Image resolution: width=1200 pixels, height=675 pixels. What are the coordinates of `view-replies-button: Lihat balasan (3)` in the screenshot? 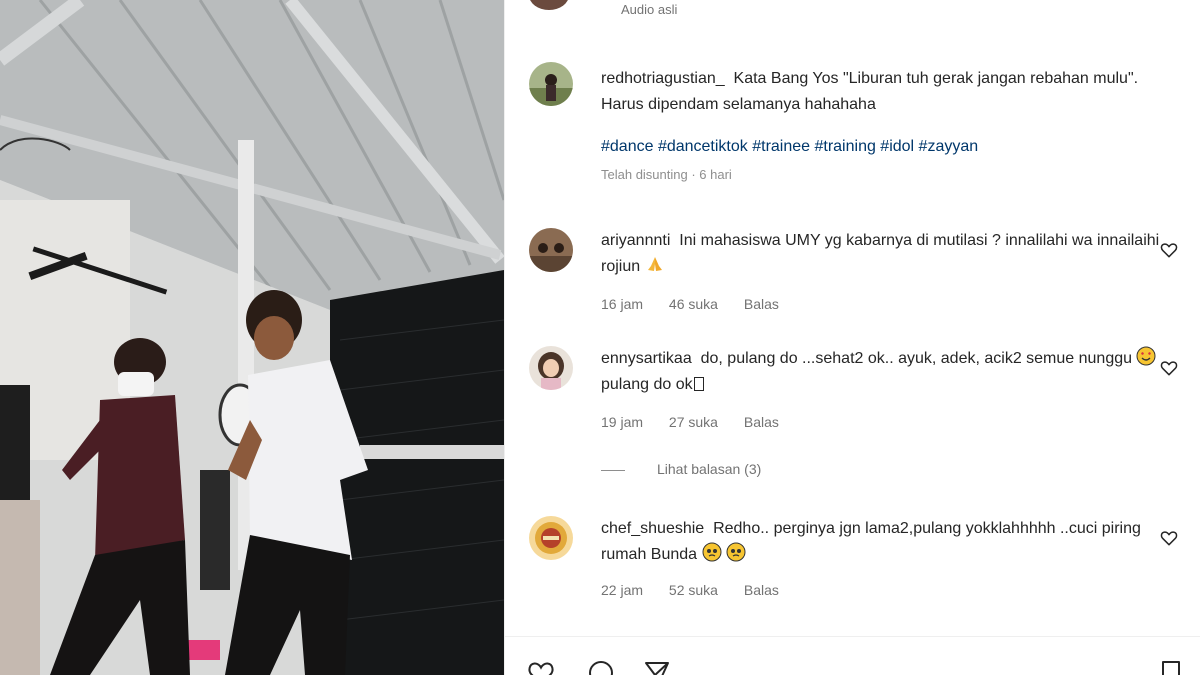 It's located at (681, 469).